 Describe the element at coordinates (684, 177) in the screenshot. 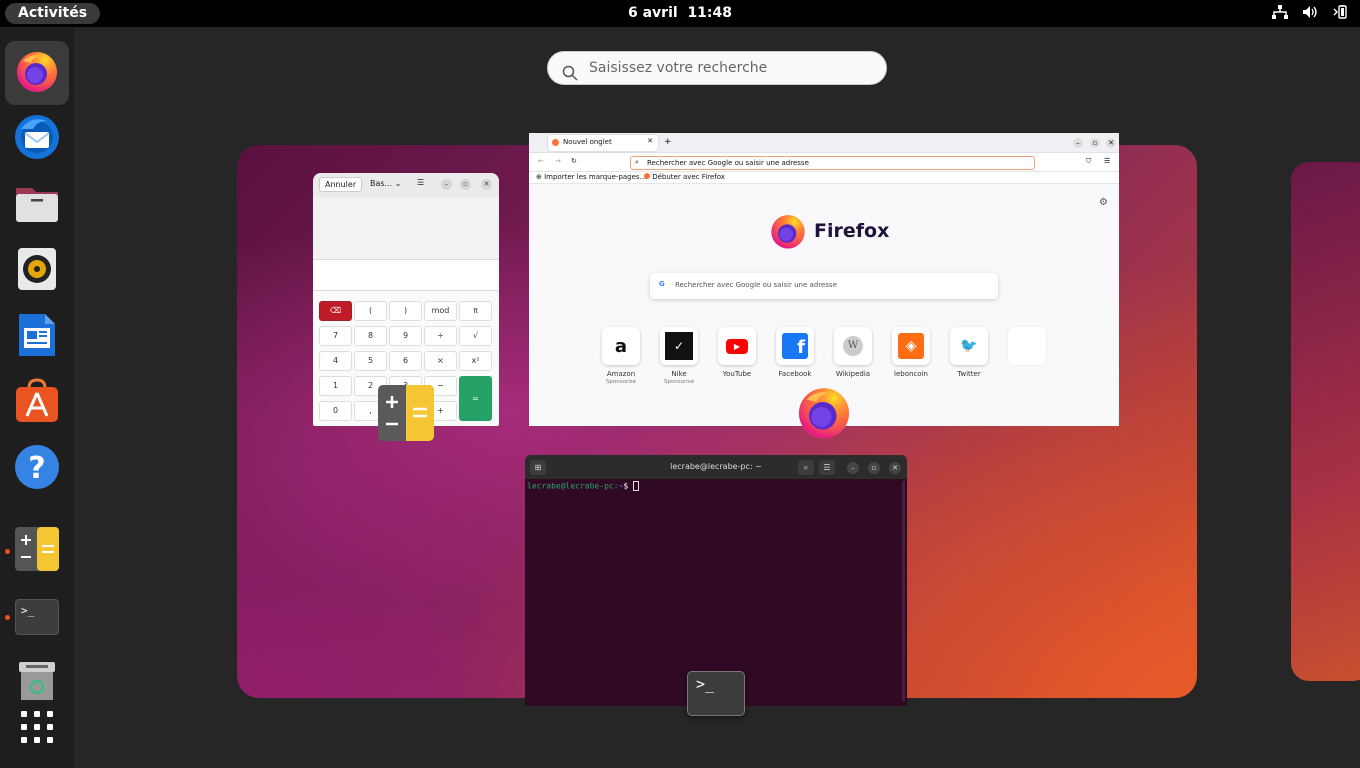

I see `bookmark-getting-started: Débuter avec Firefox` at that location.